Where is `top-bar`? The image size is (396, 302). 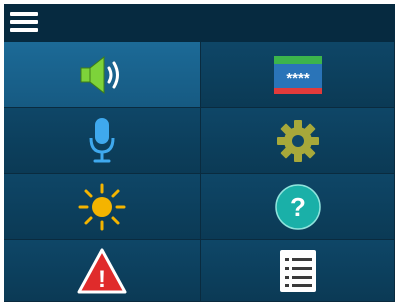 top-bar is located at coordinates (199, 23).